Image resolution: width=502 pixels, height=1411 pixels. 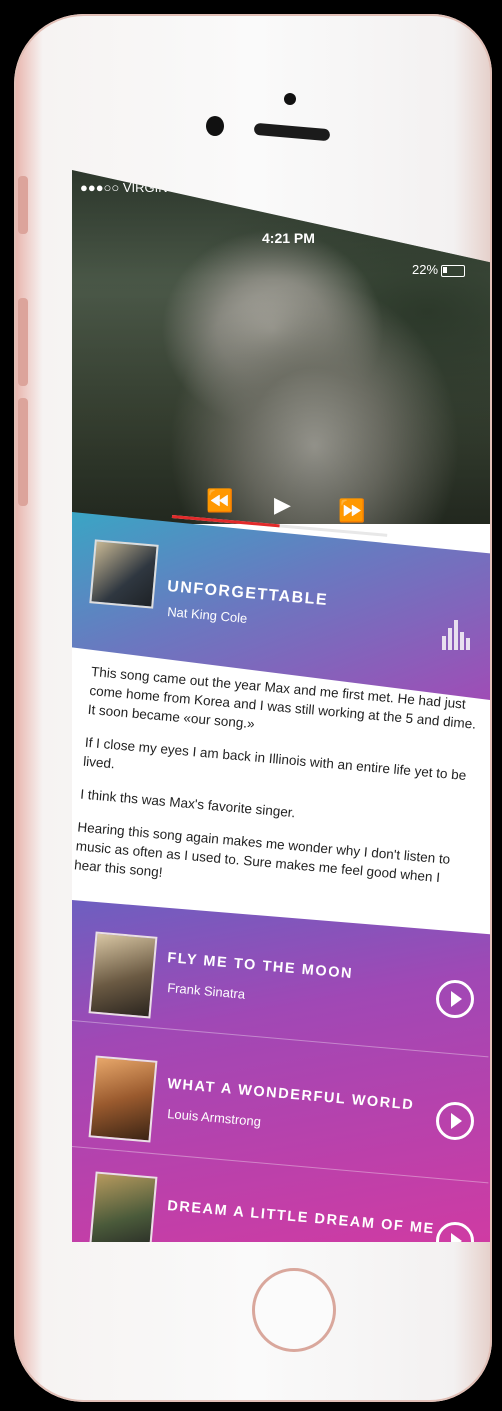 I want to click on song-row-what-a-wonderful-world: WHAT A WONDERFUL WORLD Louis Armstrong, so click(x=281, y=1092).